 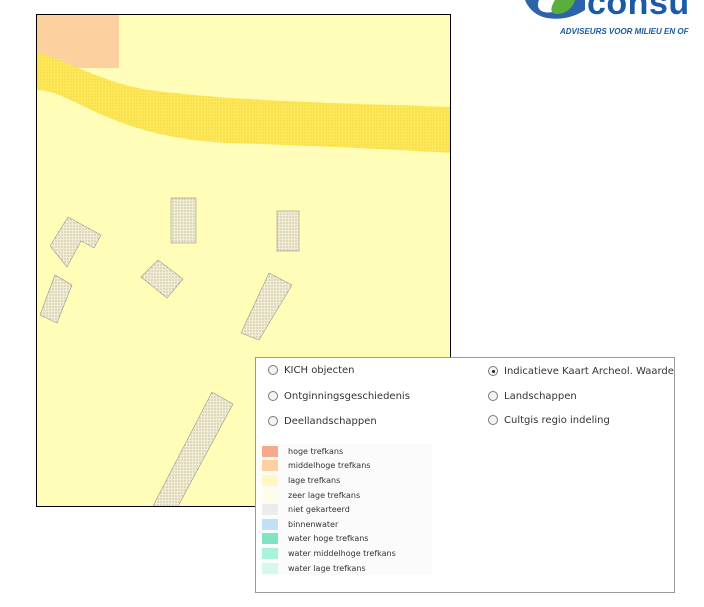 What do you see at coordinates (313, 524) in the screenshot?
I see `legend-label: binnenwater` at bounding box center [313, 524].